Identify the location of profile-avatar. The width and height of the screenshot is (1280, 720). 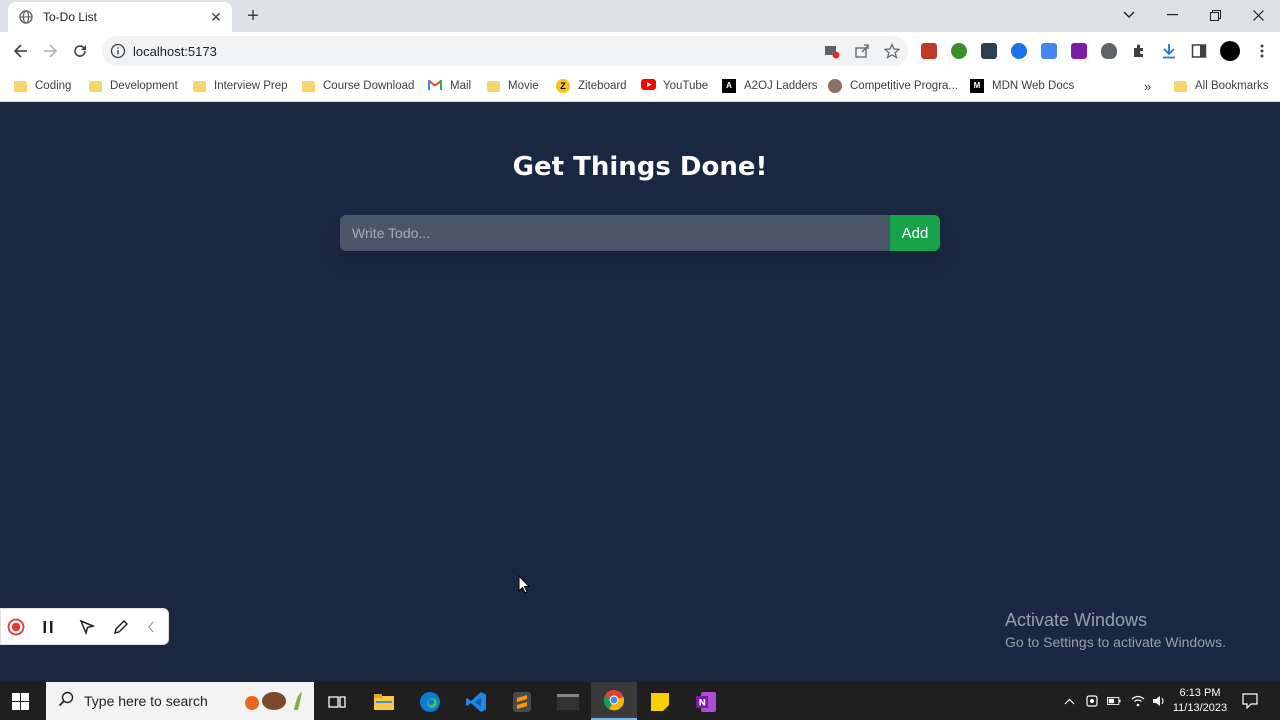
(1230, 51).